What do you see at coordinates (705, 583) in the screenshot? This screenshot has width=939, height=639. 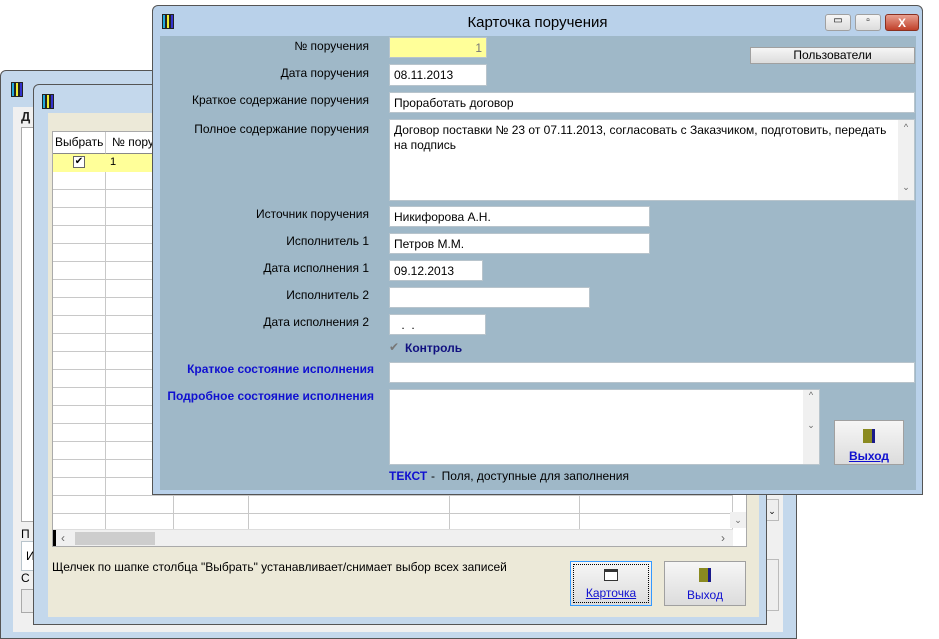 I see `list-exit-button: Выход` at bounding box center [705, 583].